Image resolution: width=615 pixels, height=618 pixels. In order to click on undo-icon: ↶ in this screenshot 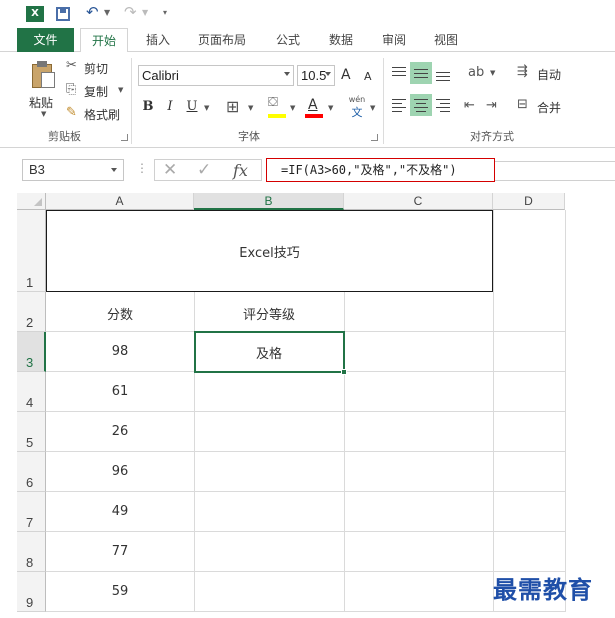, I will do `click(92, 12)`.